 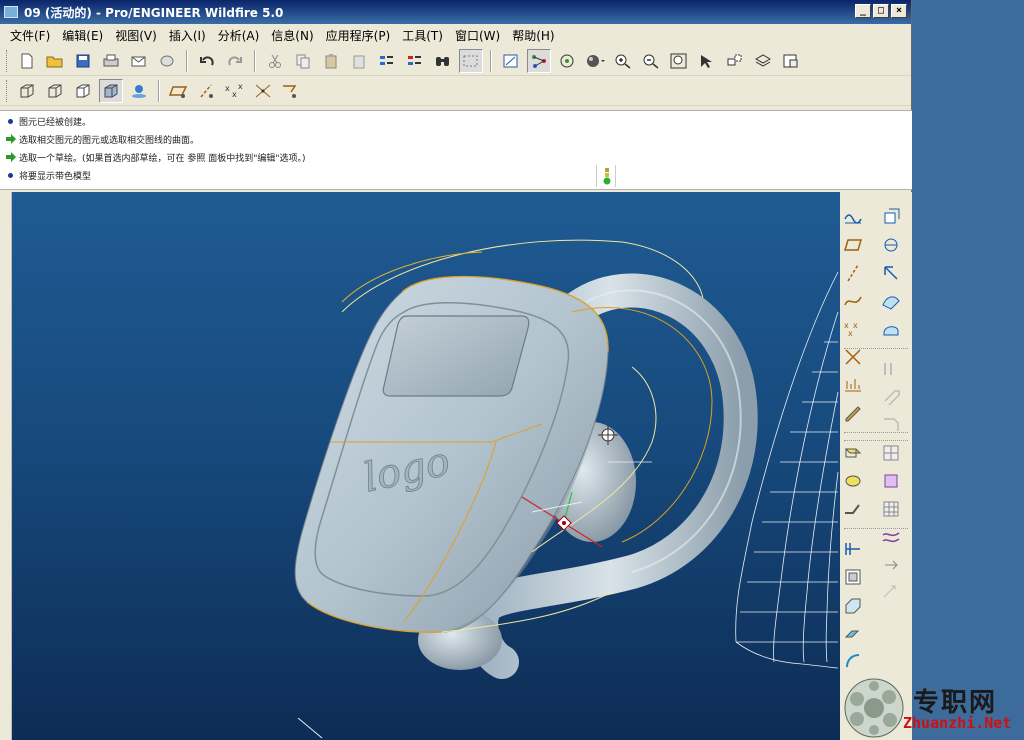 What do you see at coordinates (275, 61) in the screenshot?
I see `cut-icon` at bounding box center [275, 61].